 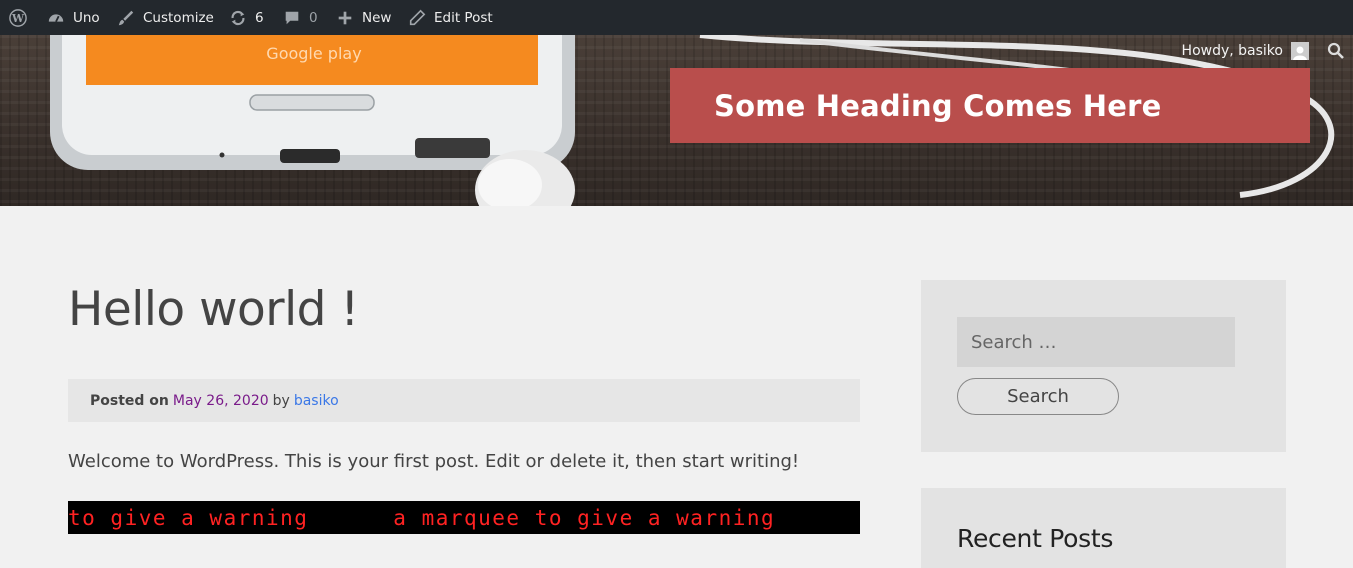 I want to click on pencil-icon, so click(x=417, y=18).